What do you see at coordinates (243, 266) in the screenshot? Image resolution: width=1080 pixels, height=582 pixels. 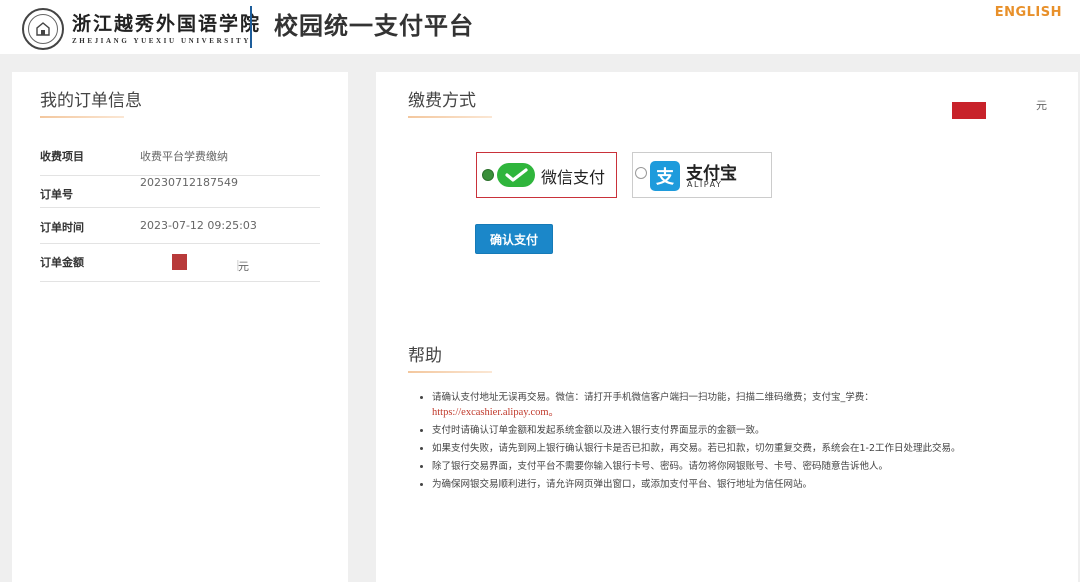 I see `order-amount-unit: 元` at bounding box center [243, 266].